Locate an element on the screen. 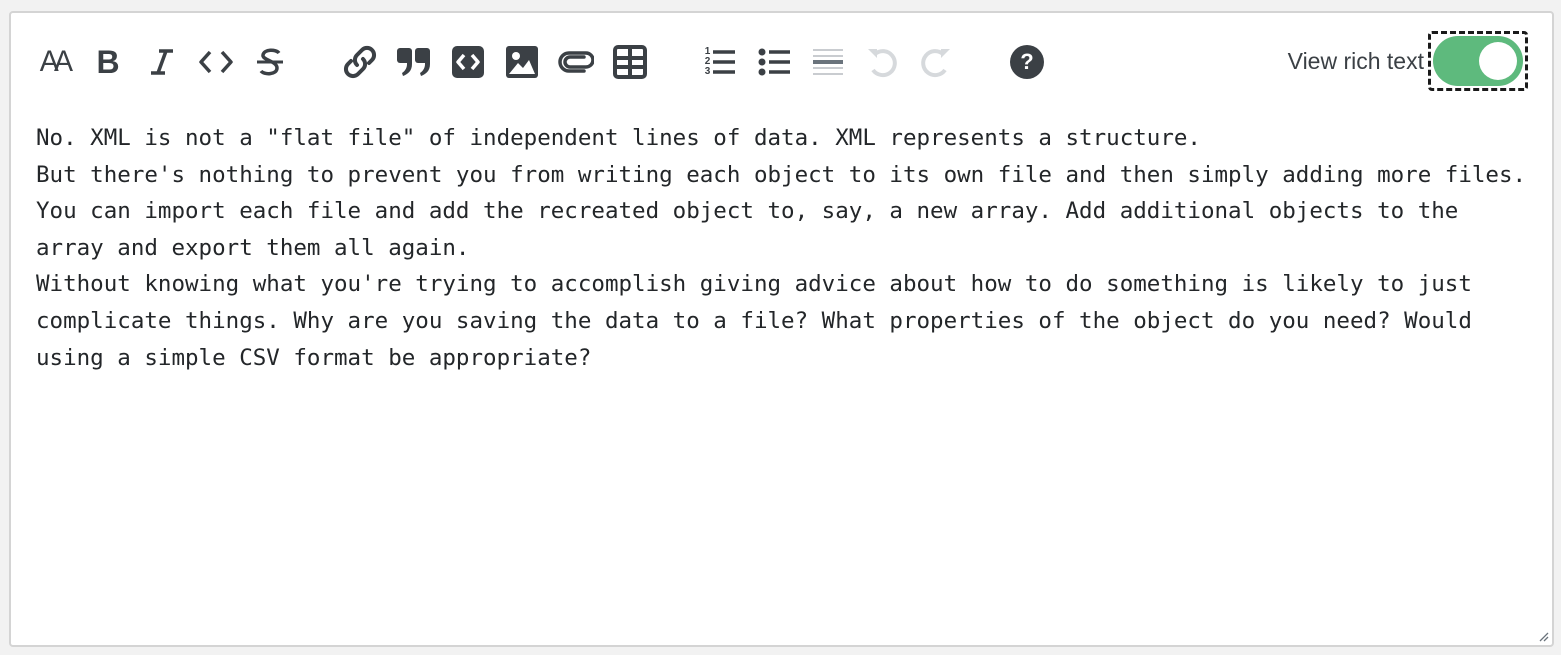 This screenshot has height=655, width=1561. link-button is located at coordinates (360, 62).